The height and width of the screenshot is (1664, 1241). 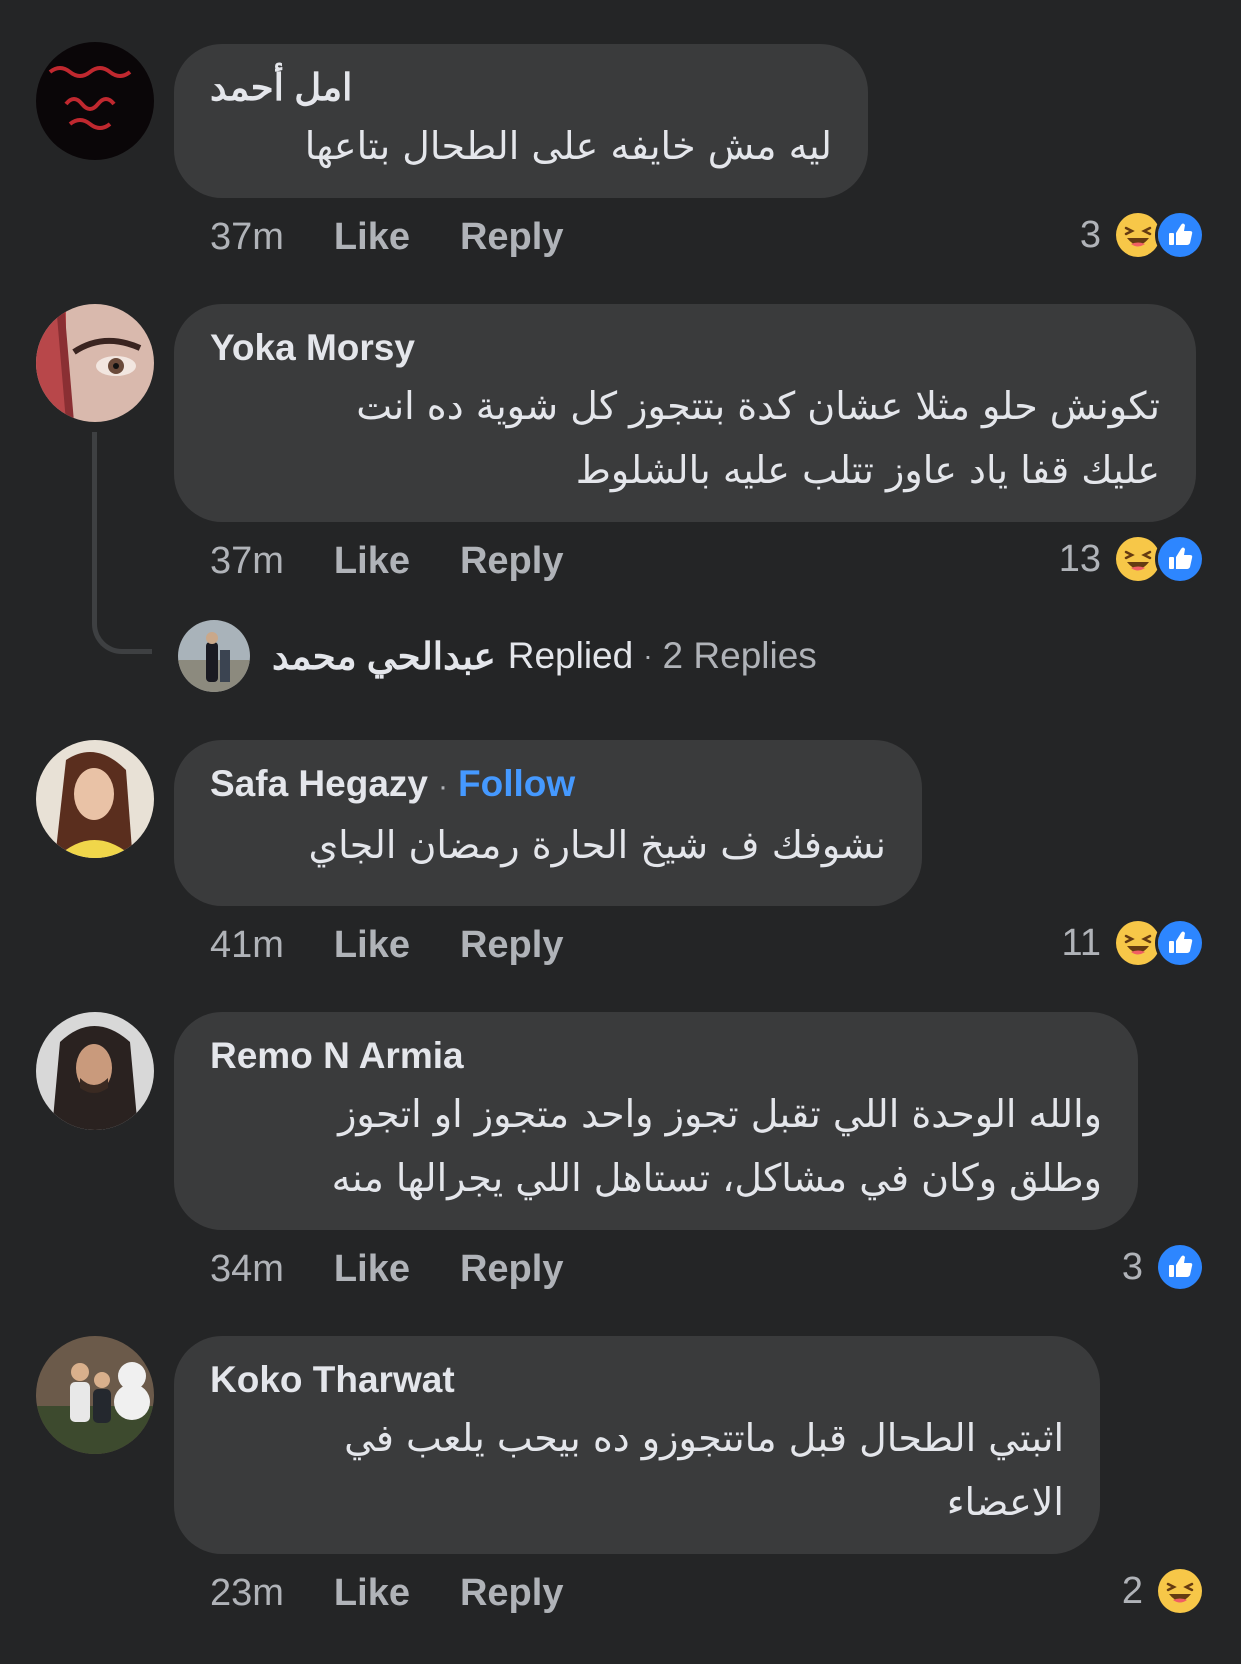 What do you see at coordinates (656, 1056) in the screenshot?
I see `comment-author: Remo N Armia` at bounding box center [656, 1056].